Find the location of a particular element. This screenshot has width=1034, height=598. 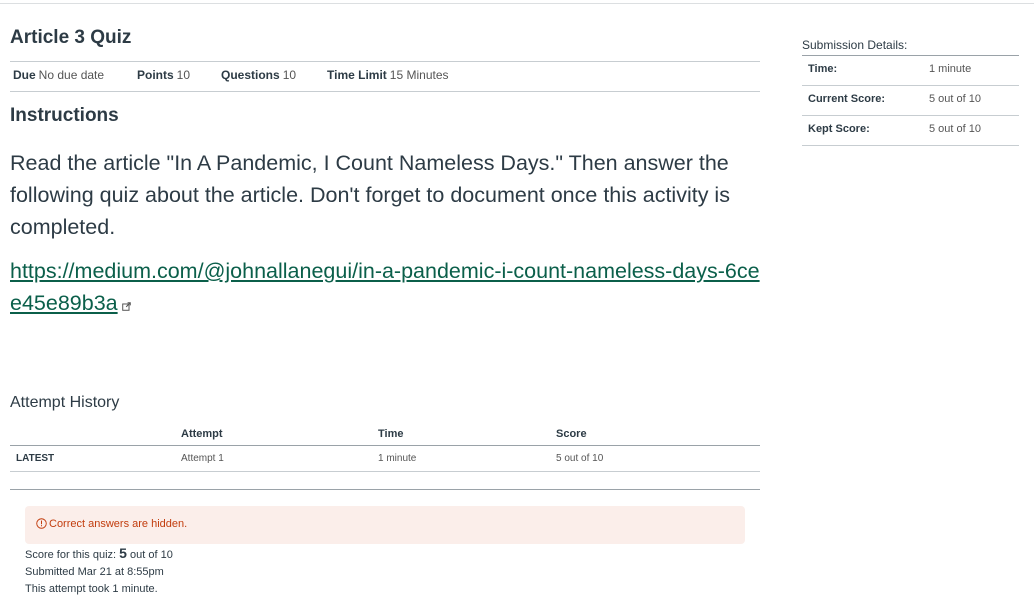

questions-value: 10 is located at coordinates (289, 75).